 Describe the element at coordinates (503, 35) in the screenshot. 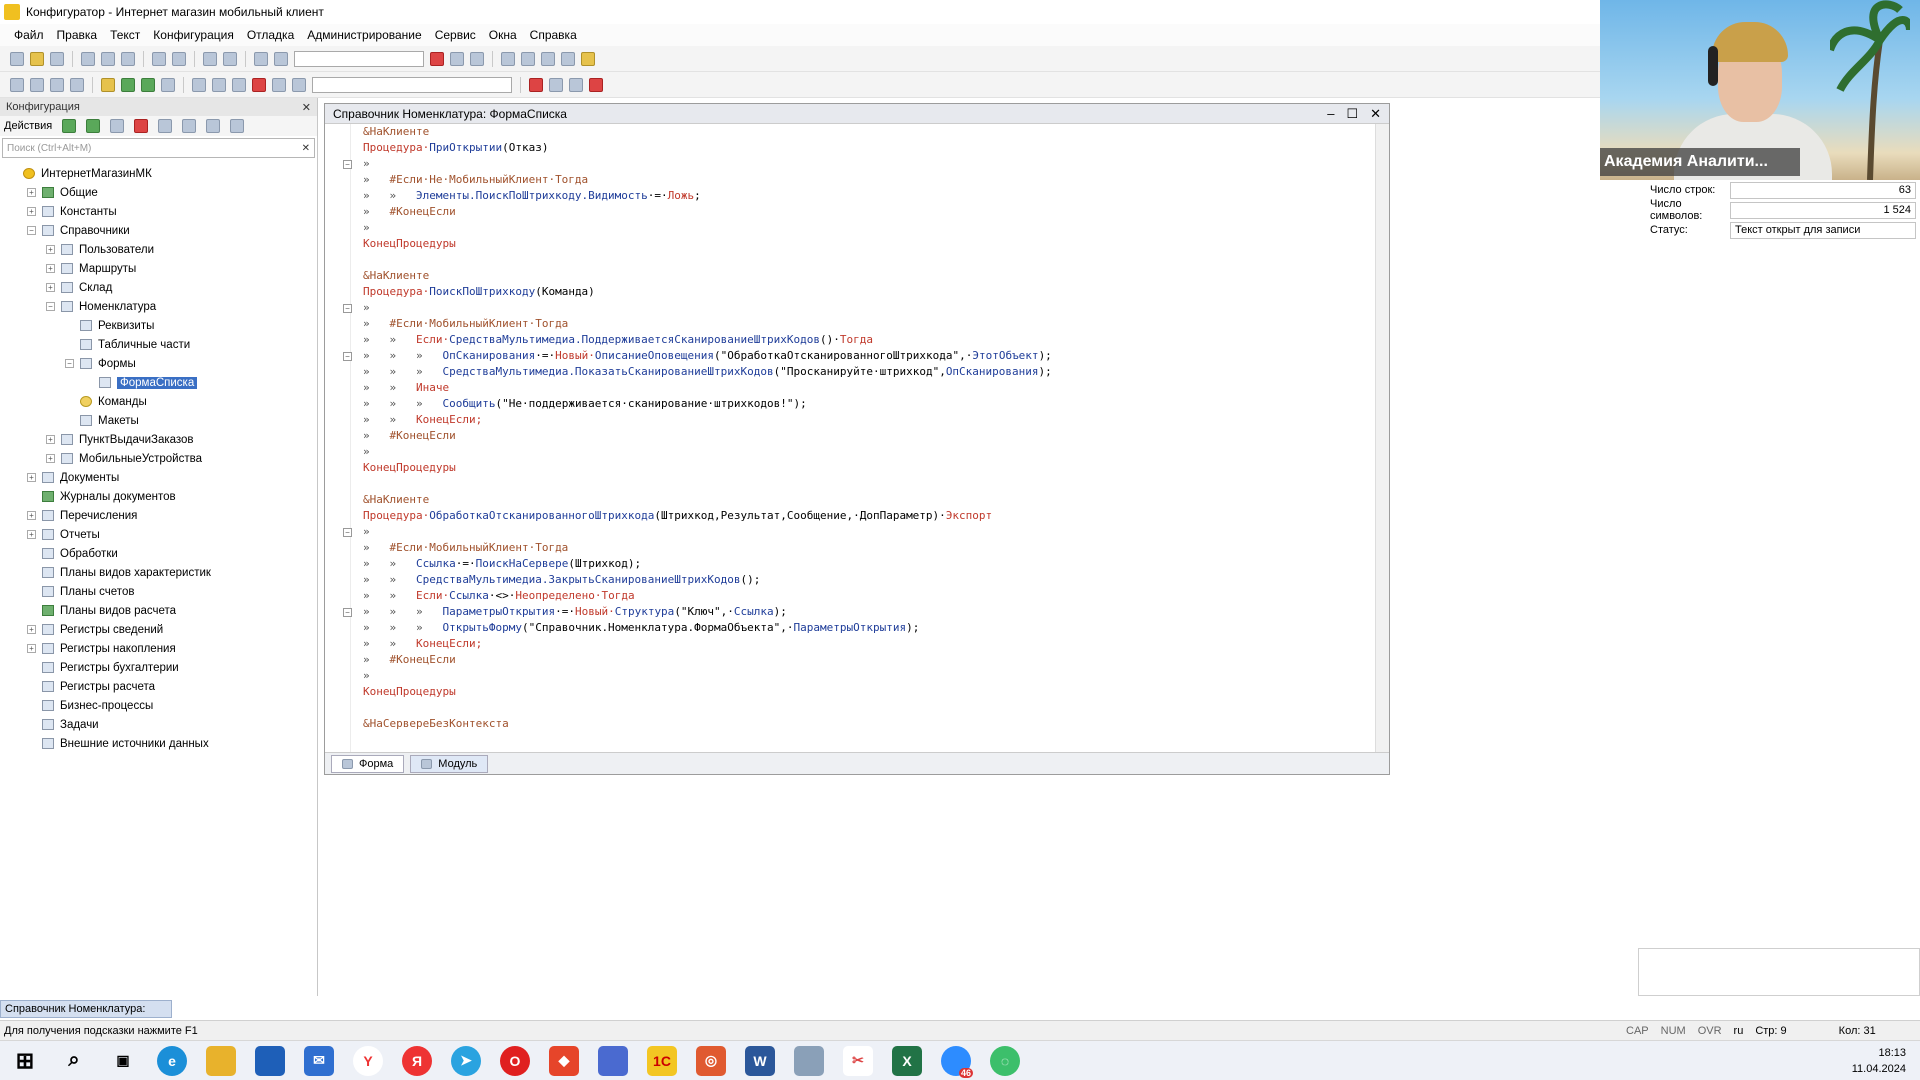

I see `menu-windows: Окна` at that location.